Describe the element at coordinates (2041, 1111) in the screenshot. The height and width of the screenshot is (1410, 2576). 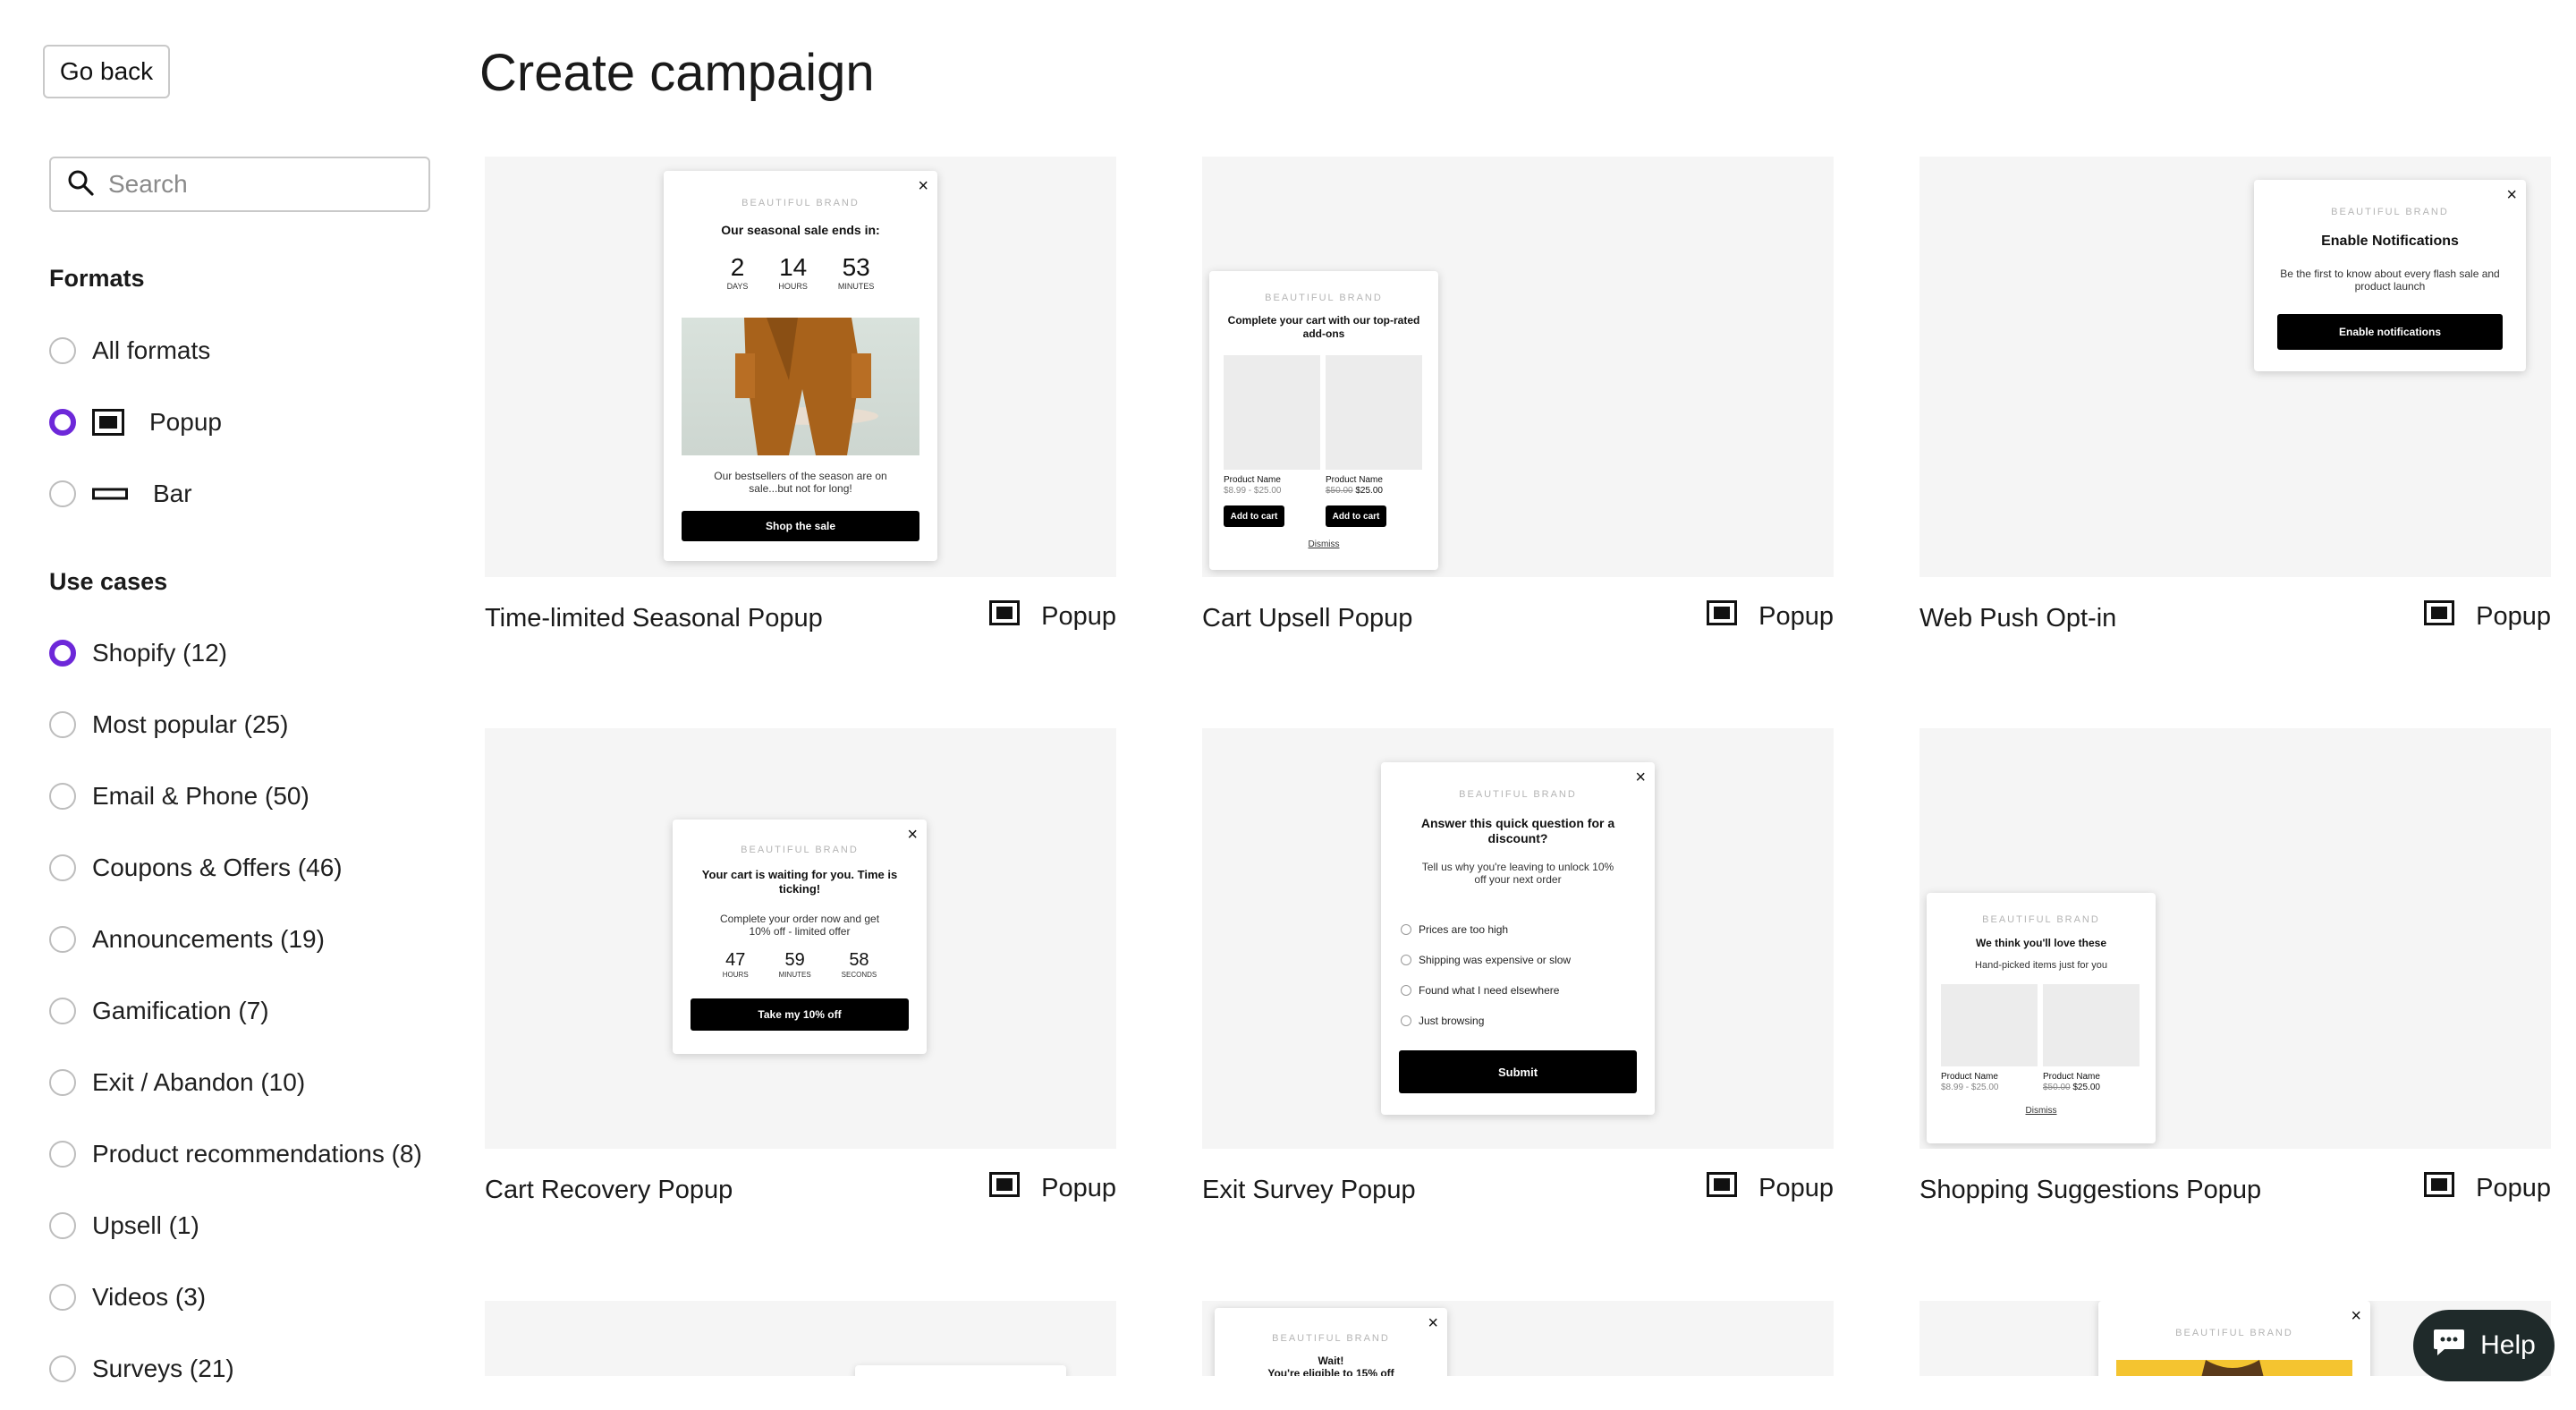
I see `dismiss-link: Dismiss` at that location.